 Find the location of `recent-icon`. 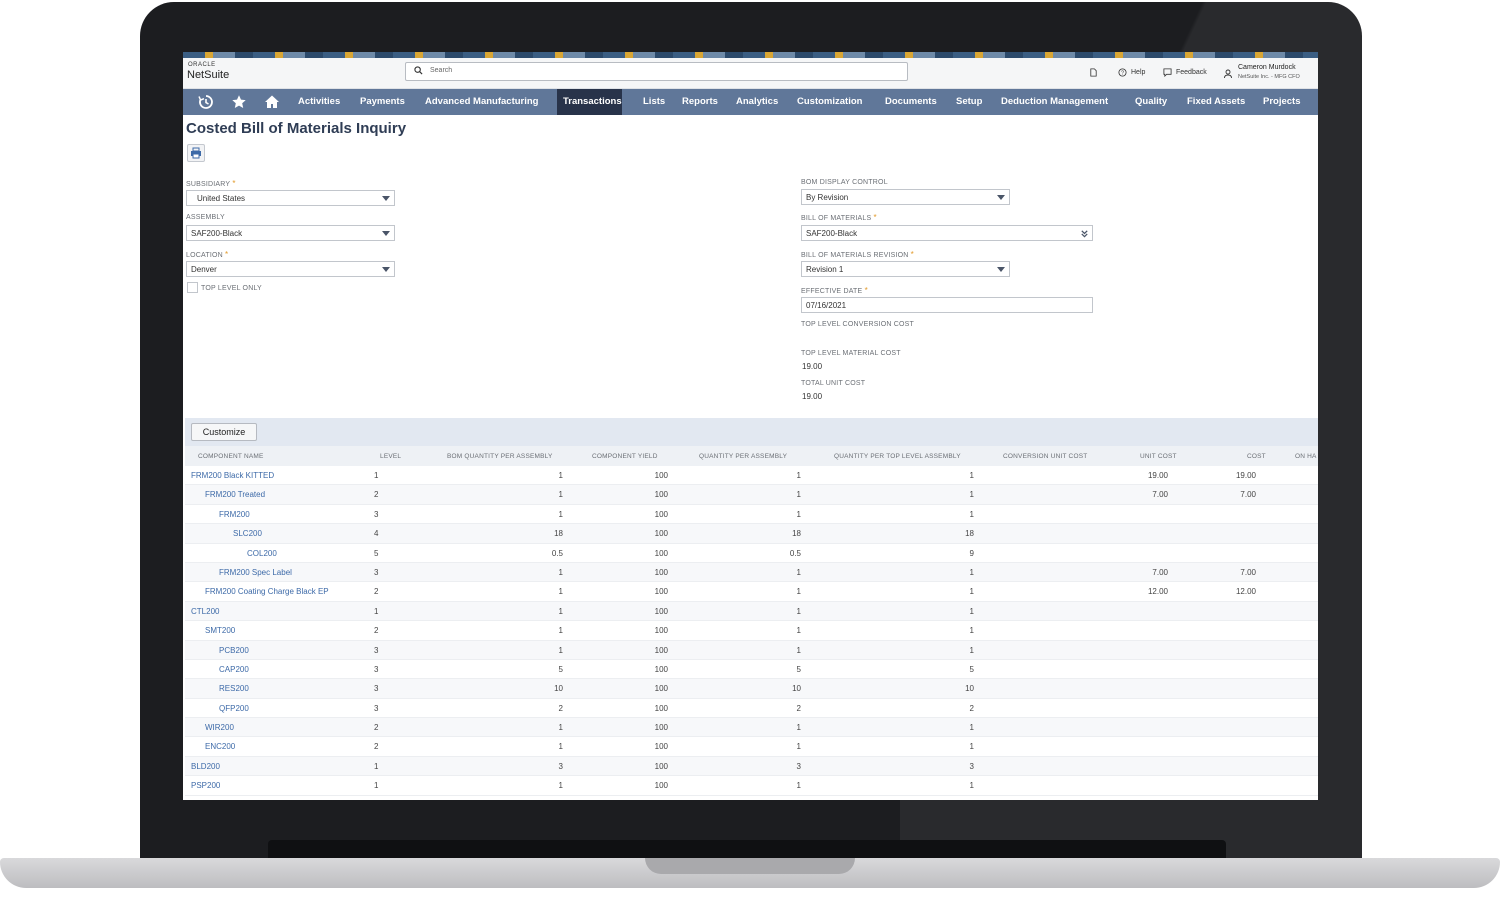

recent-icon is located at coordinates (206, 102).